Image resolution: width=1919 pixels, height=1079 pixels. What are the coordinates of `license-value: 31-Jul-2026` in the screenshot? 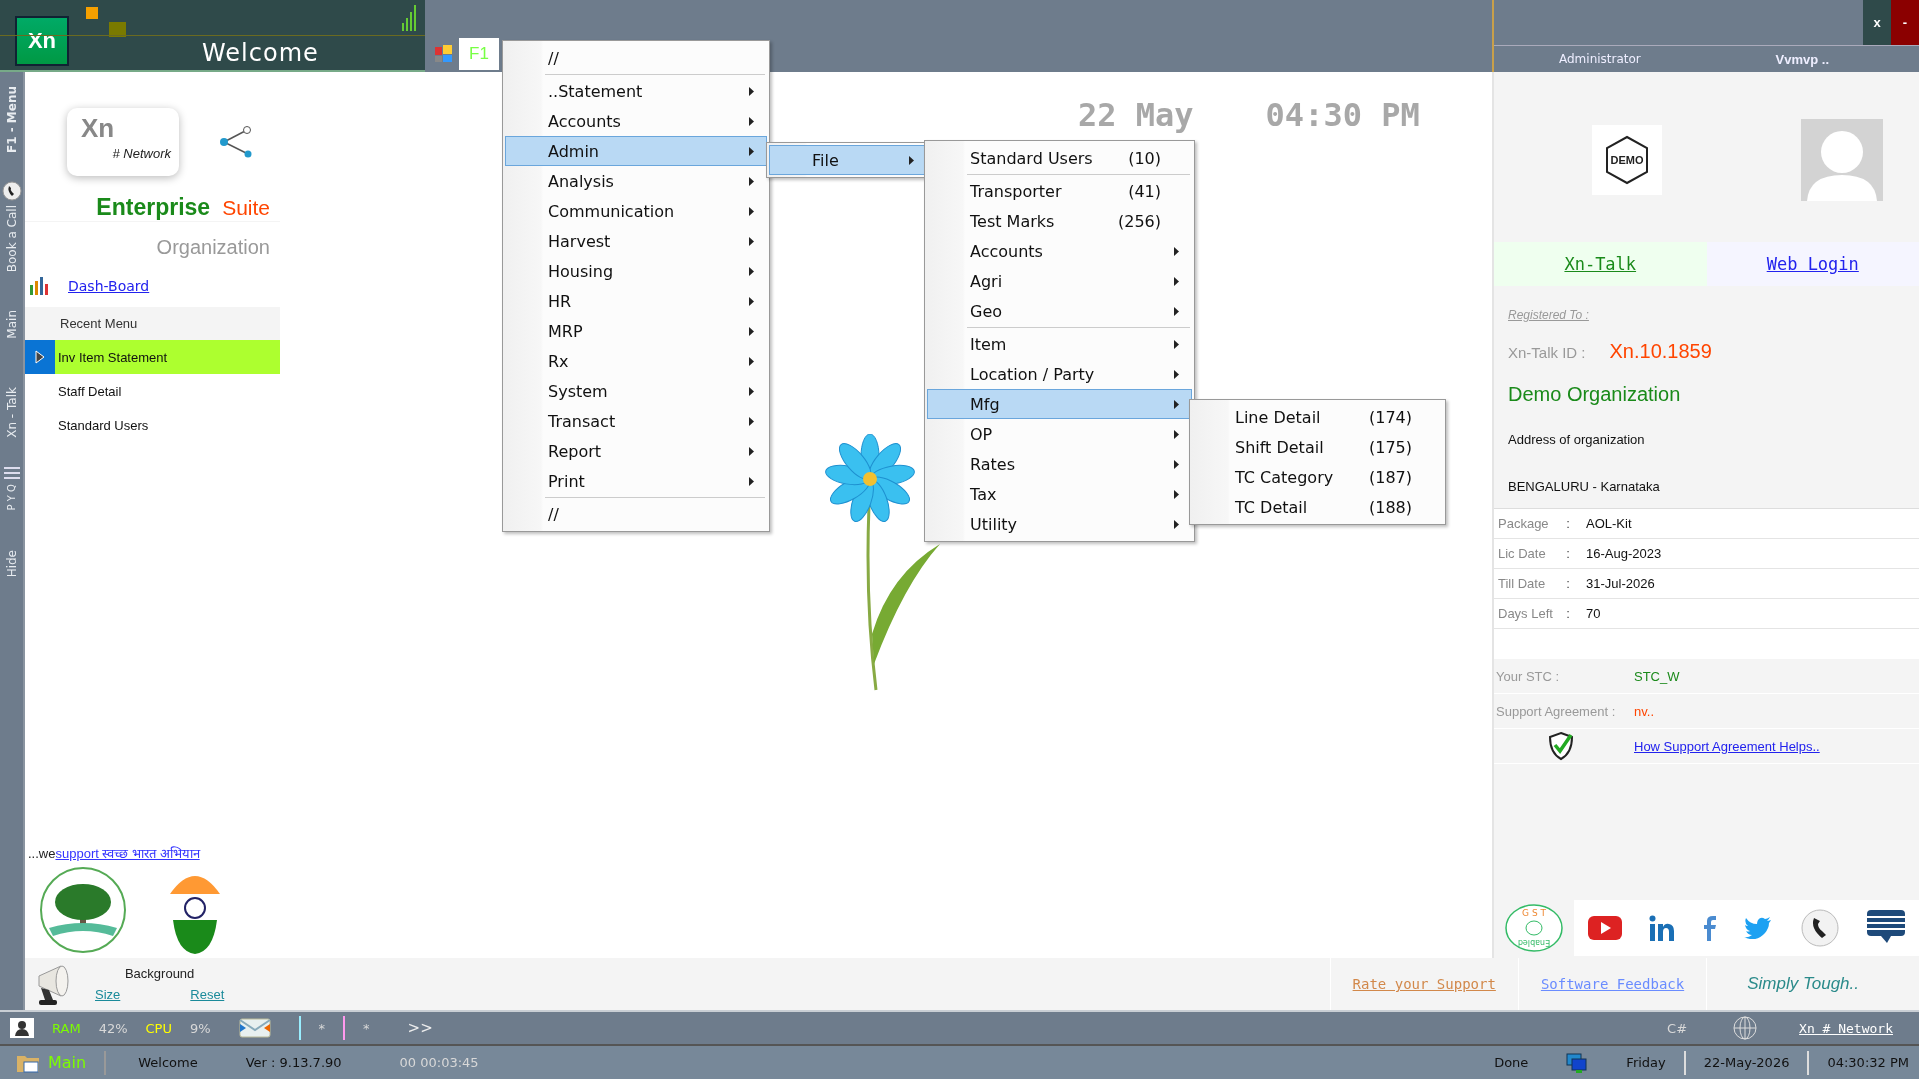 It's located at (1620, 583).